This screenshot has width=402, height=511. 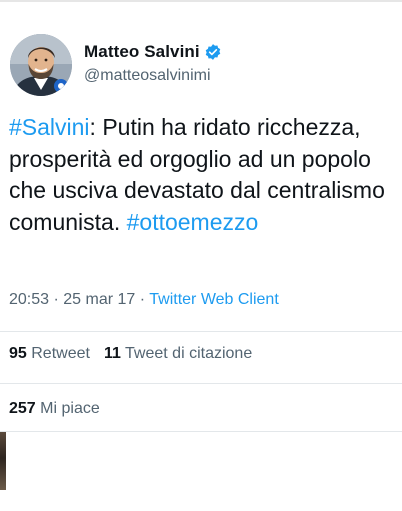 What do you see at coordinates (41, 65) in the screenshot?
I see `avatar` at bounding box center [41, 65].